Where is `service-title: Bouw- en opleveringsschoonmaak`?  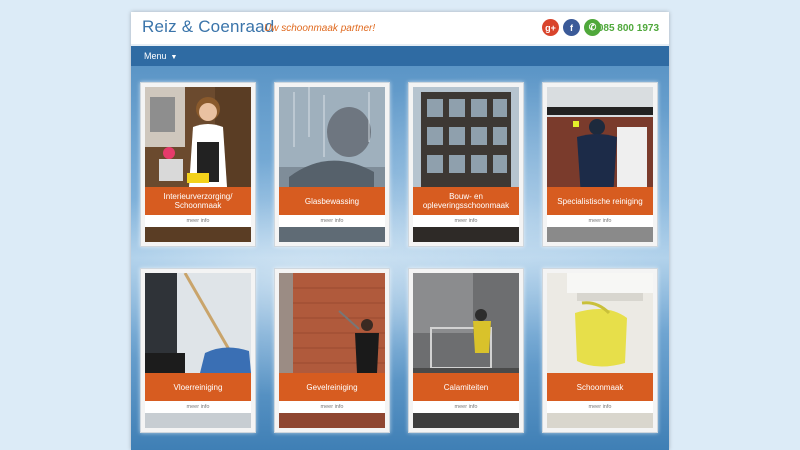 service-title: Bouw- en opleveringsschoonmaak is located at coordinates (466, 201).